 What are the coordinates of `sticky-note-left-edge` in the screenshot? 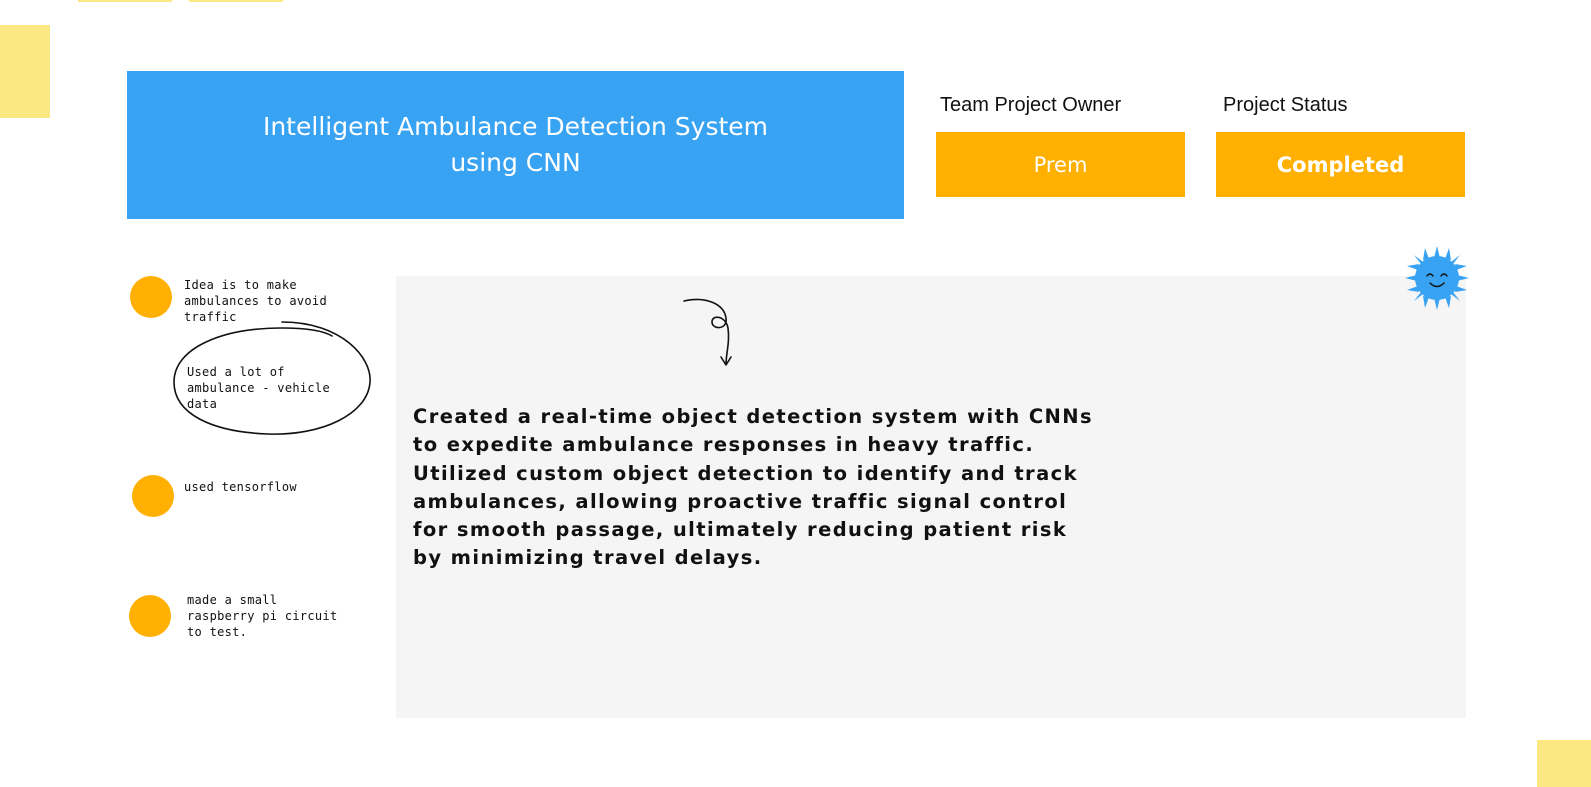 It's located at (25, 71).